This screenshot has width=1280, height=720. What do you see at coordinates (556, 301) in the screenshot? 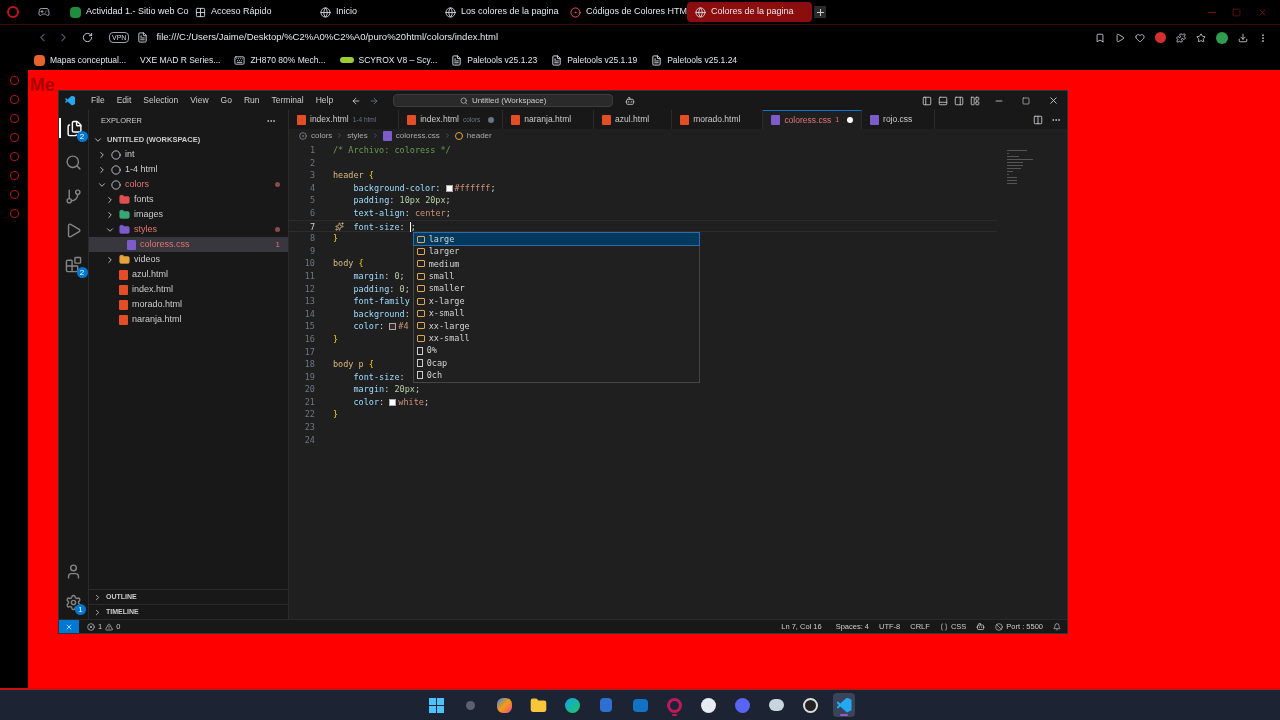
I see `suggestion-item: x-large` at bounding box center [556, 301].